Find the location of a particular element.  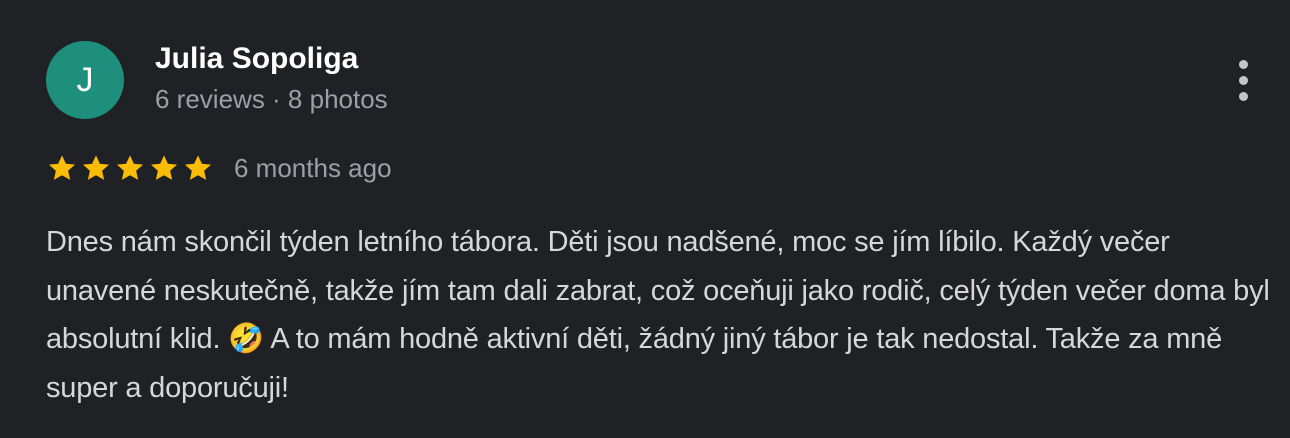

avatar-letter: J is located at coordinates (85, 80).